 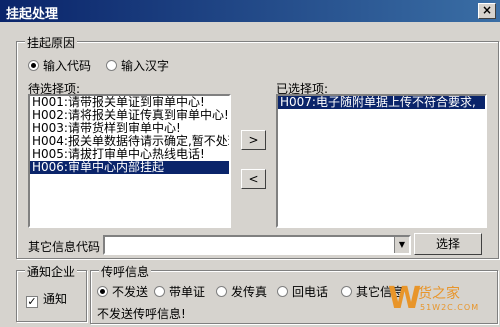 What do you see at coordinates (125, 271) in the screenshot?
I see `call-group-label: 传呼信息` at bounding box center [125, 271].